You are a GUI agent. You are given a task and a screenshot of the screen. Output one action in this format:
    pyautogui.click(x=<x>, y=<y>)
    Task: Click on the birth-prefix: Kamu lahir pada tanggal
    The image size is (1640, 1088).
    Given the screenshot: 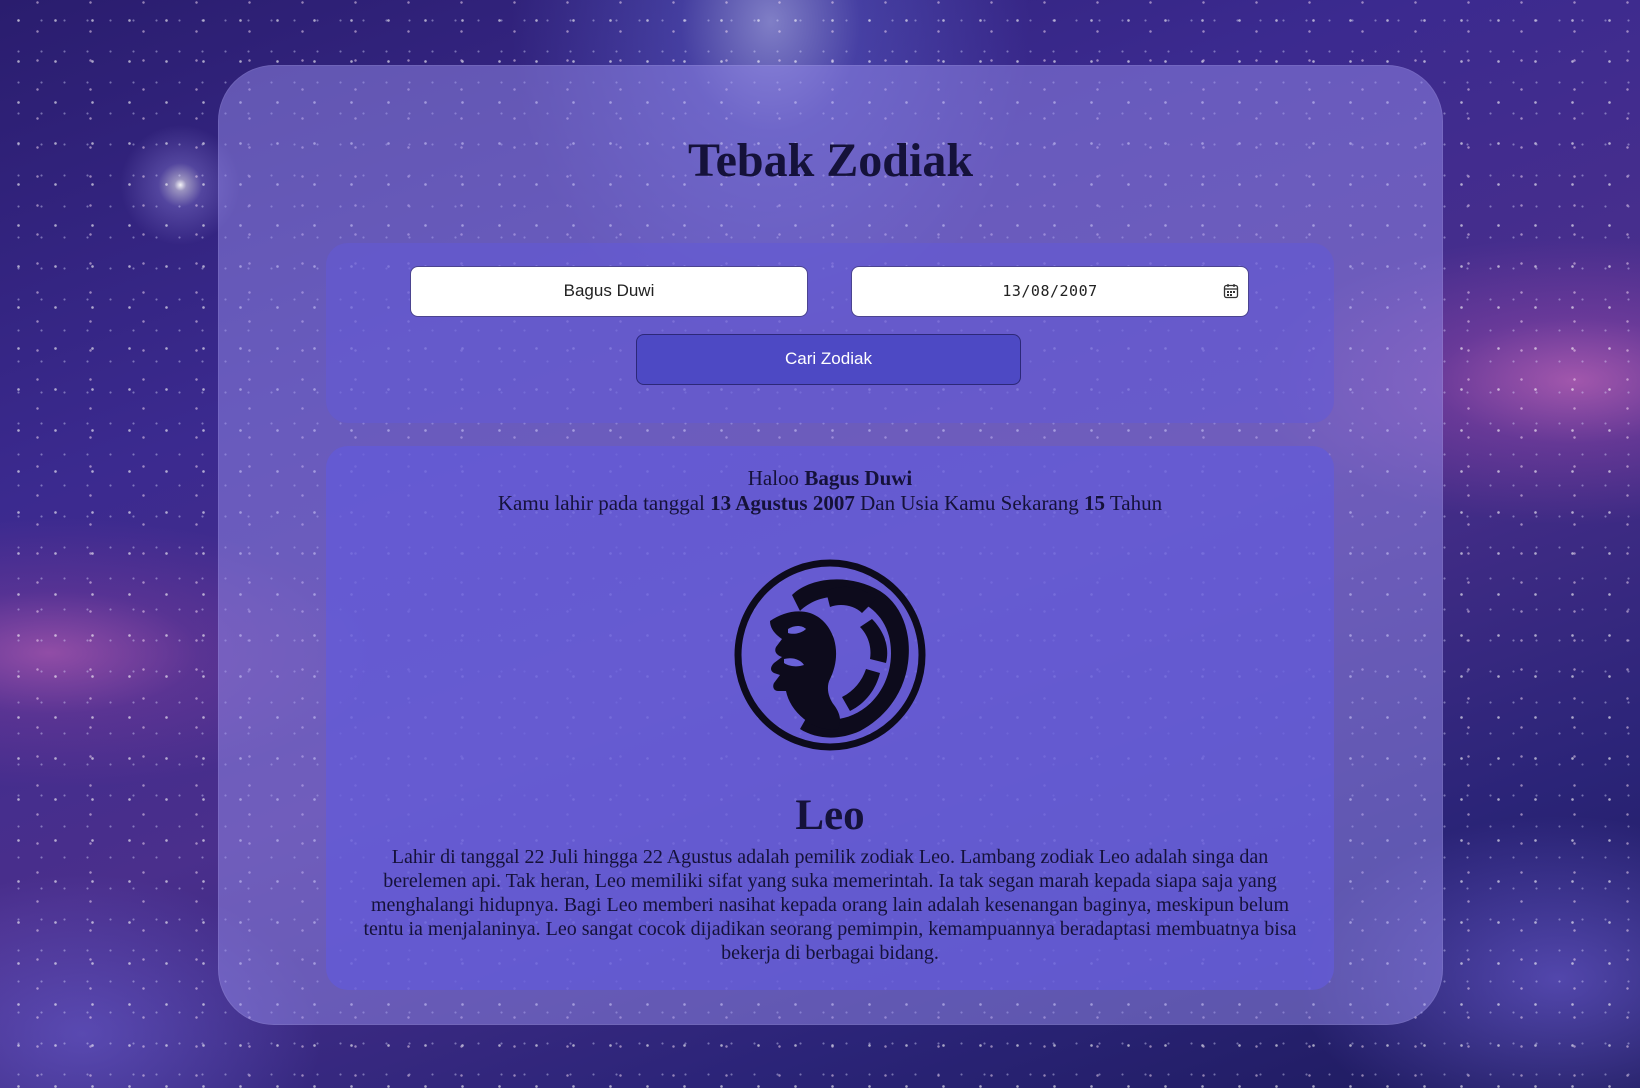 What is the action you would take?
    pyautogui.click(x=601, y=503)
    